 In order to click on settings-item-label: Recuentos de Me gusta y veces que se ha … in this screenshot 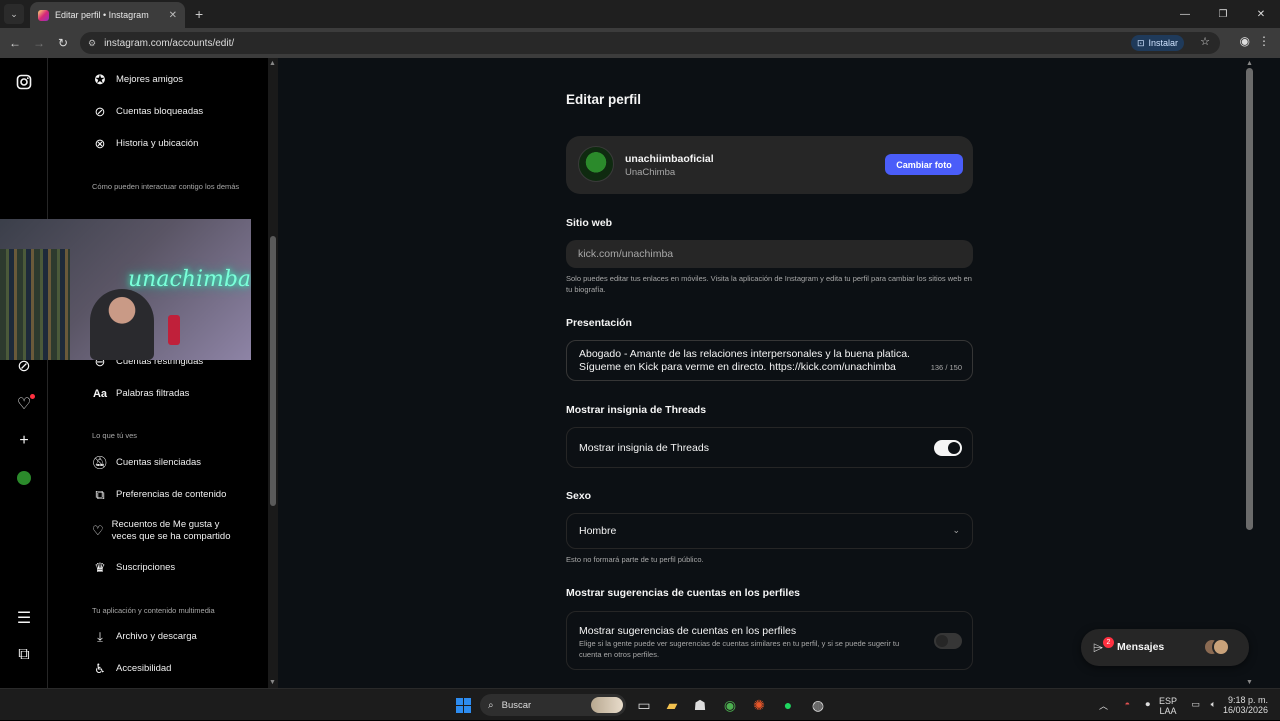, I will do `click(171, 530)`.